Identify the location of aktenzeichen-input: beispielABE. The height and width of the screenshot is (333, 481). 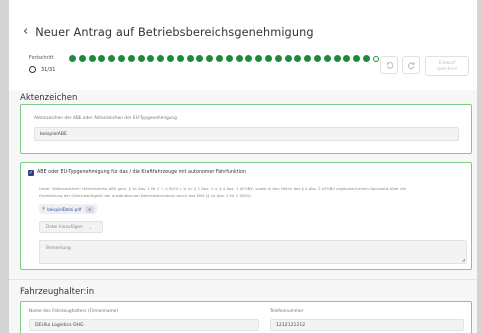
(246, 134).